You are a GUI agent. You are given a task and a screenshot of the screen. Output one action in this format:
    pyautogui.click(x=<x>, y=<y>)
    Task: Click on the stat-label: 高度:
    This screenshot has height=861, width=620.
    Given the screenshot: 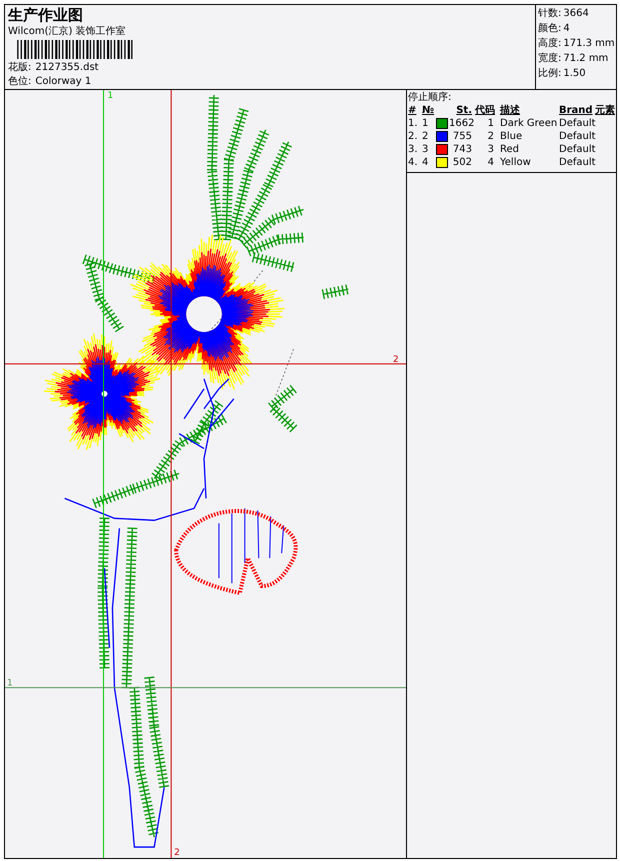 What is the action you would take?
    pyautogui.click(x=550, y=43)
    